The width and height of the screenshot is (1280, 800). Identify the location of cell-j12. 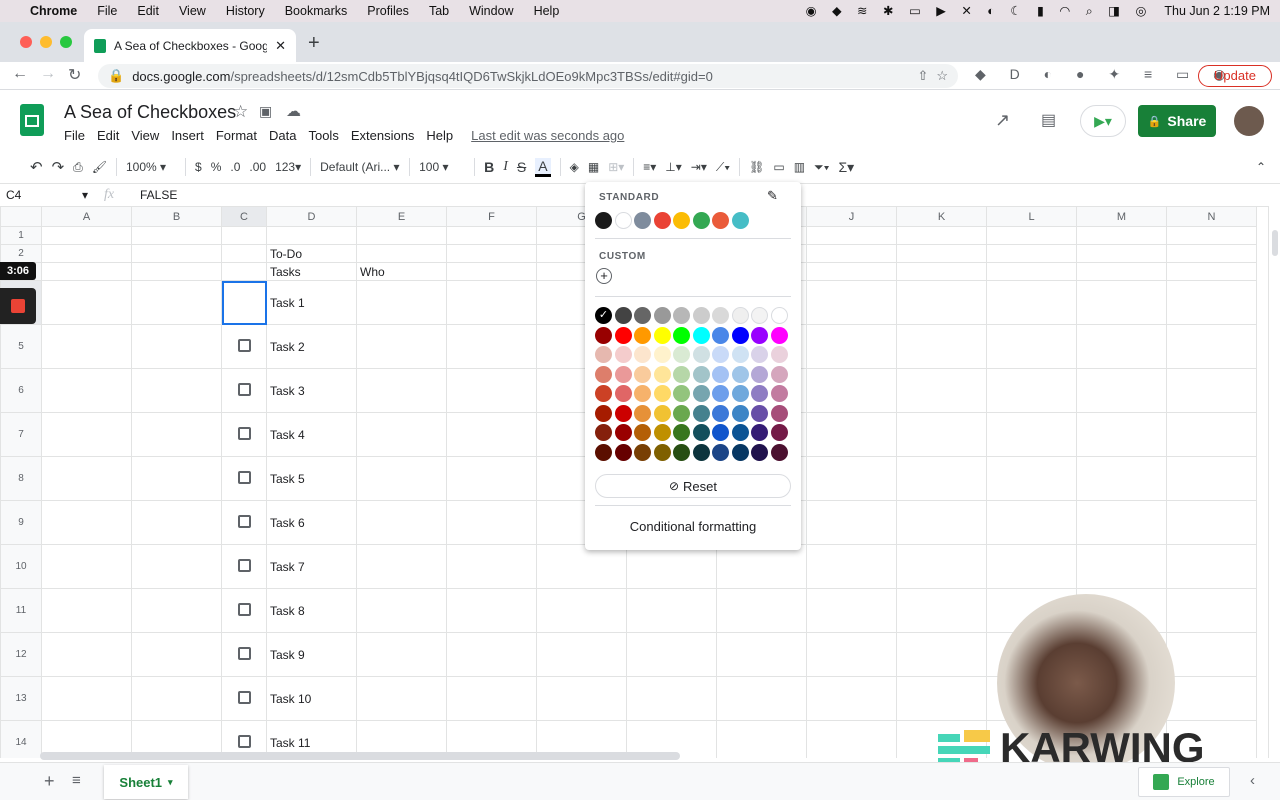
(851, 654).